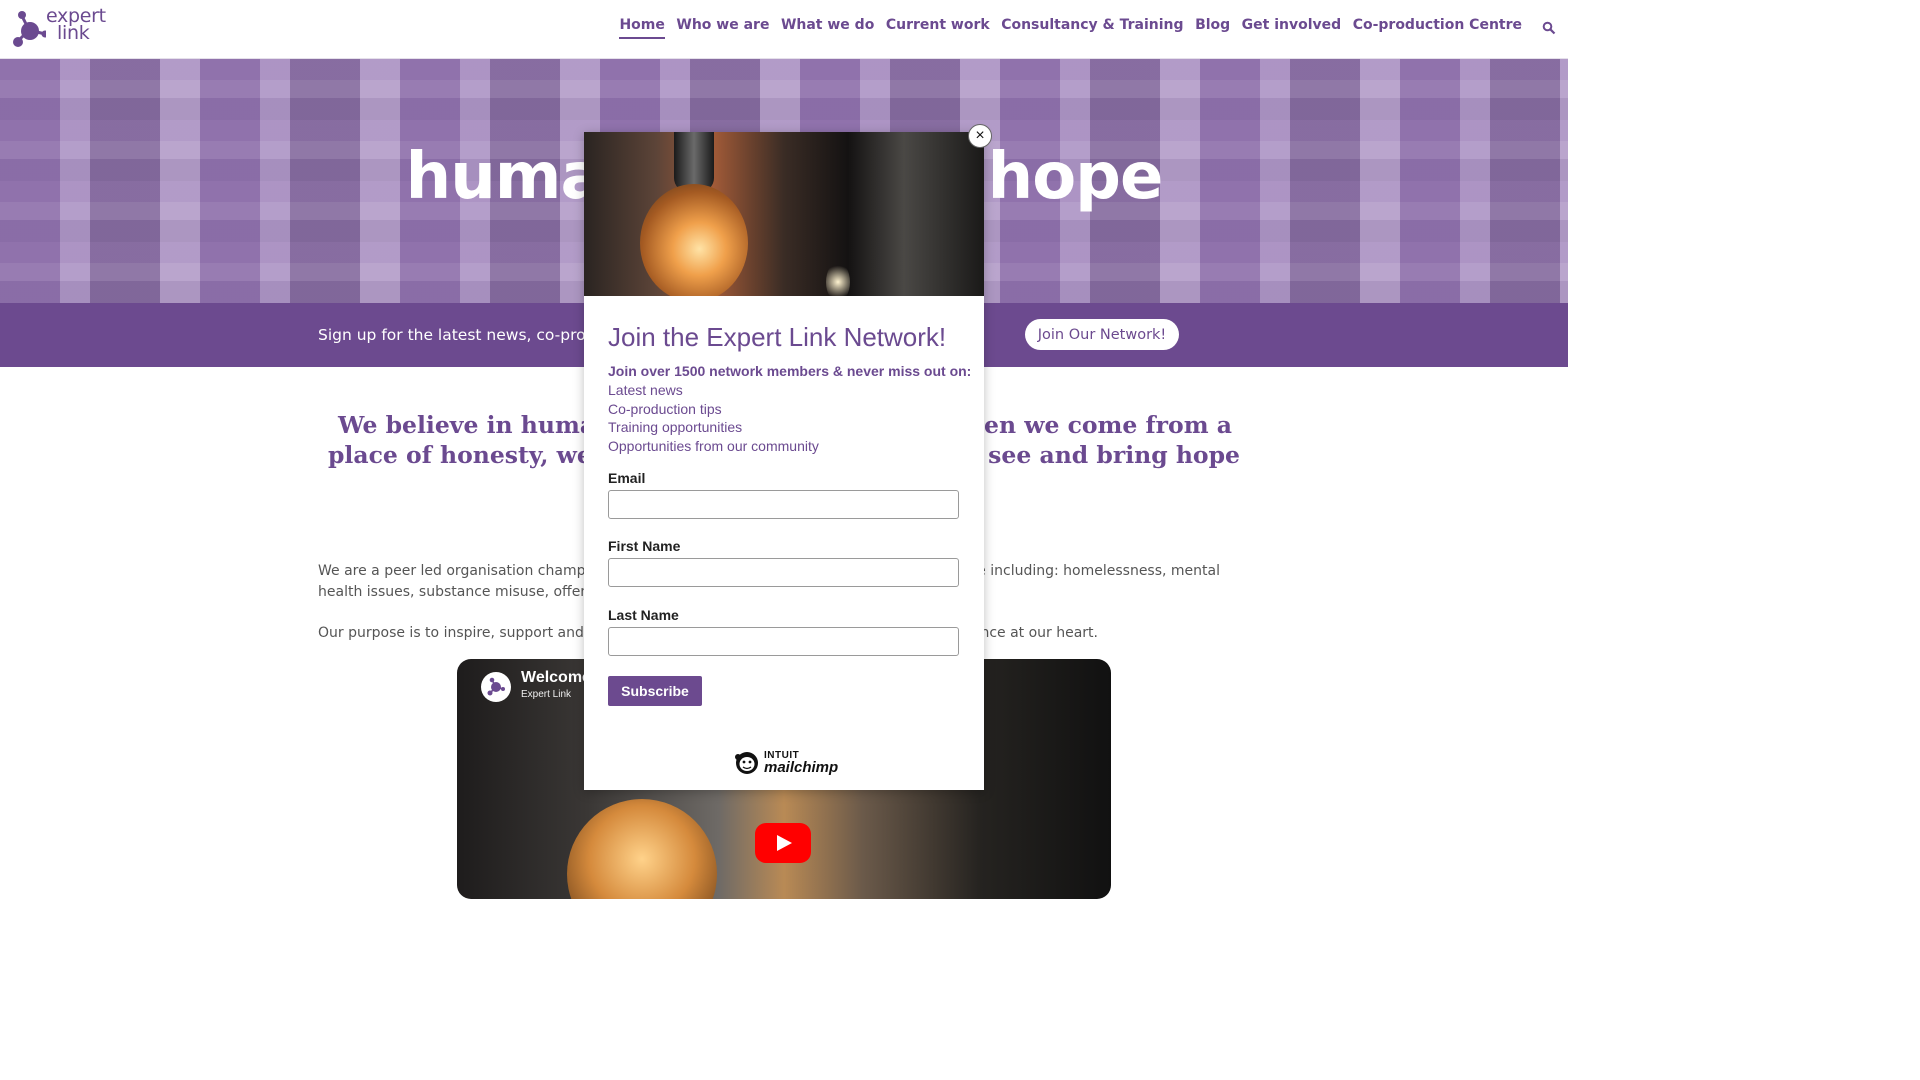 This screenshot has height=1080, width=1920. Describe the element at coordinates (746, 763) in the screenshot. I see `mailchimp-freddie-icon` at that location.